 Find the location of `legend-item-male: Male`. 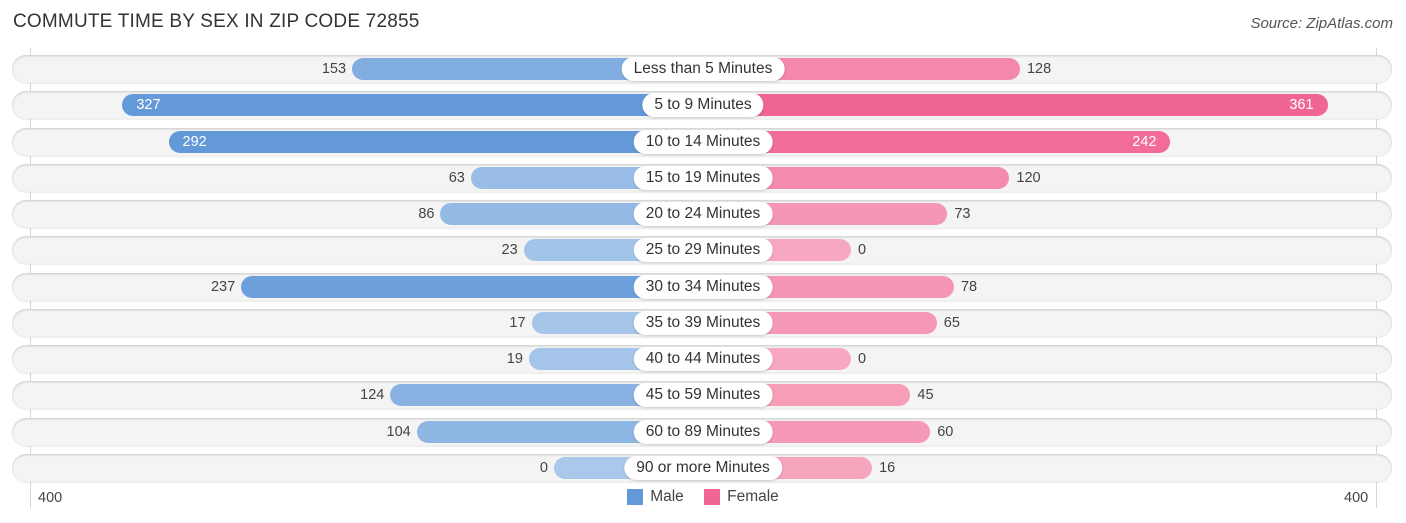

legend-item-male: Male is located at coordinates (655, 497).